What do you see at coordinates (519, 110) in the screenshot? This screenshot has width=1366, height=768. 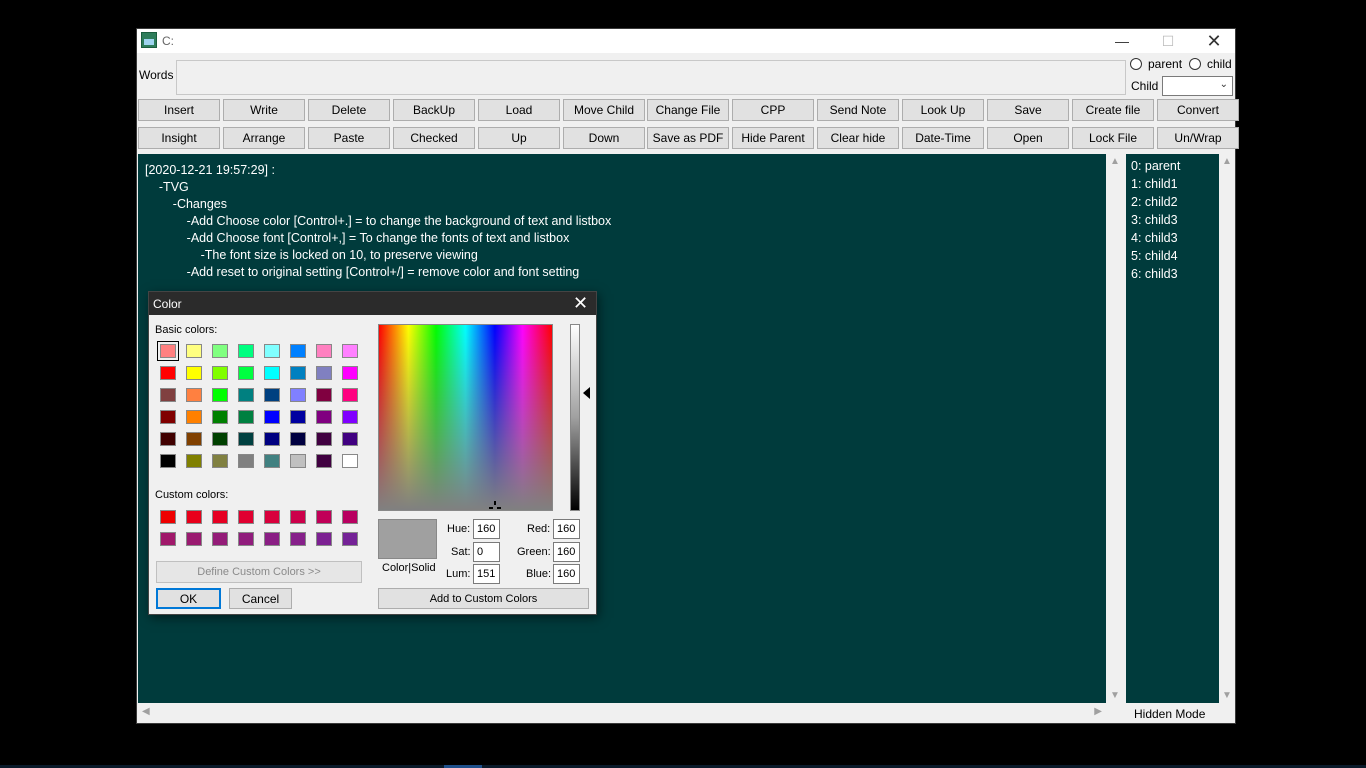 I see `load-button: Load` at bounding box center [519, 110].